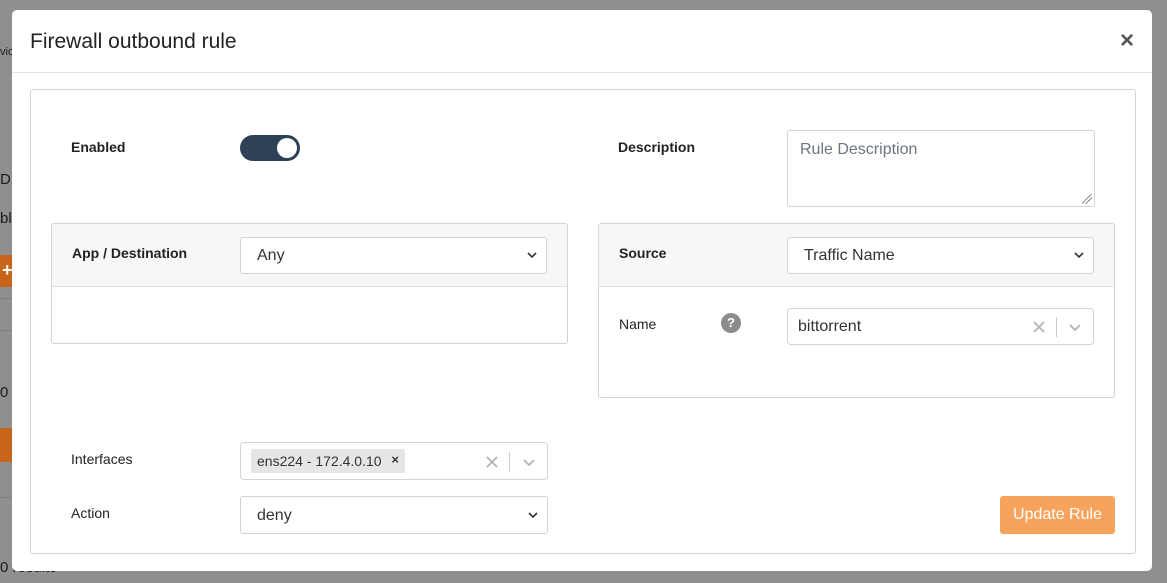 The height and width of the screenshot is (583, 1167). I want to click on background-text: D, so click(5, 179).